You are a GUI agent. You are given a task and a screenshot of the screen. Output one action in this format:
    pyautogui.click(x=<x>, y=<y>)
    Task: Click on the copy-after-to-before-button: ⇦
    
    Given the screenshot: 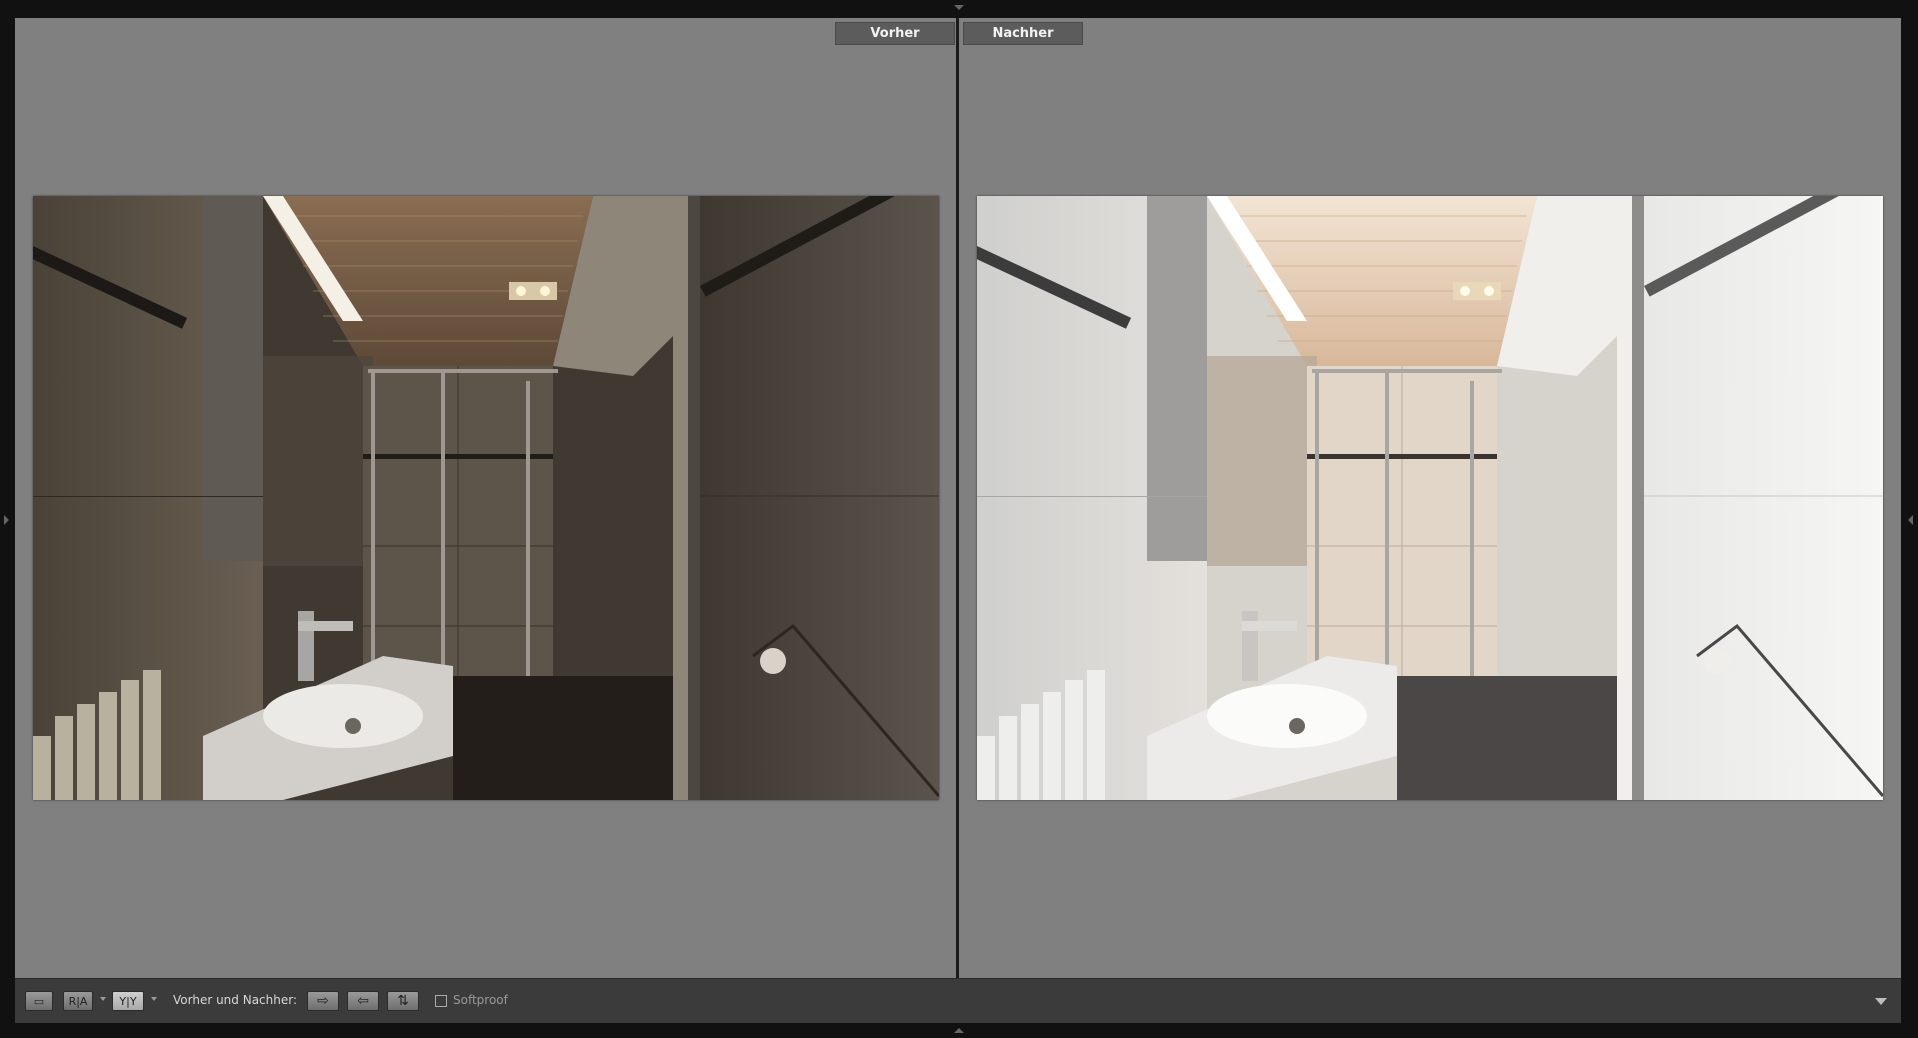 What is the action you would take?
    pyautogui.click(x=363, y=1001)
    